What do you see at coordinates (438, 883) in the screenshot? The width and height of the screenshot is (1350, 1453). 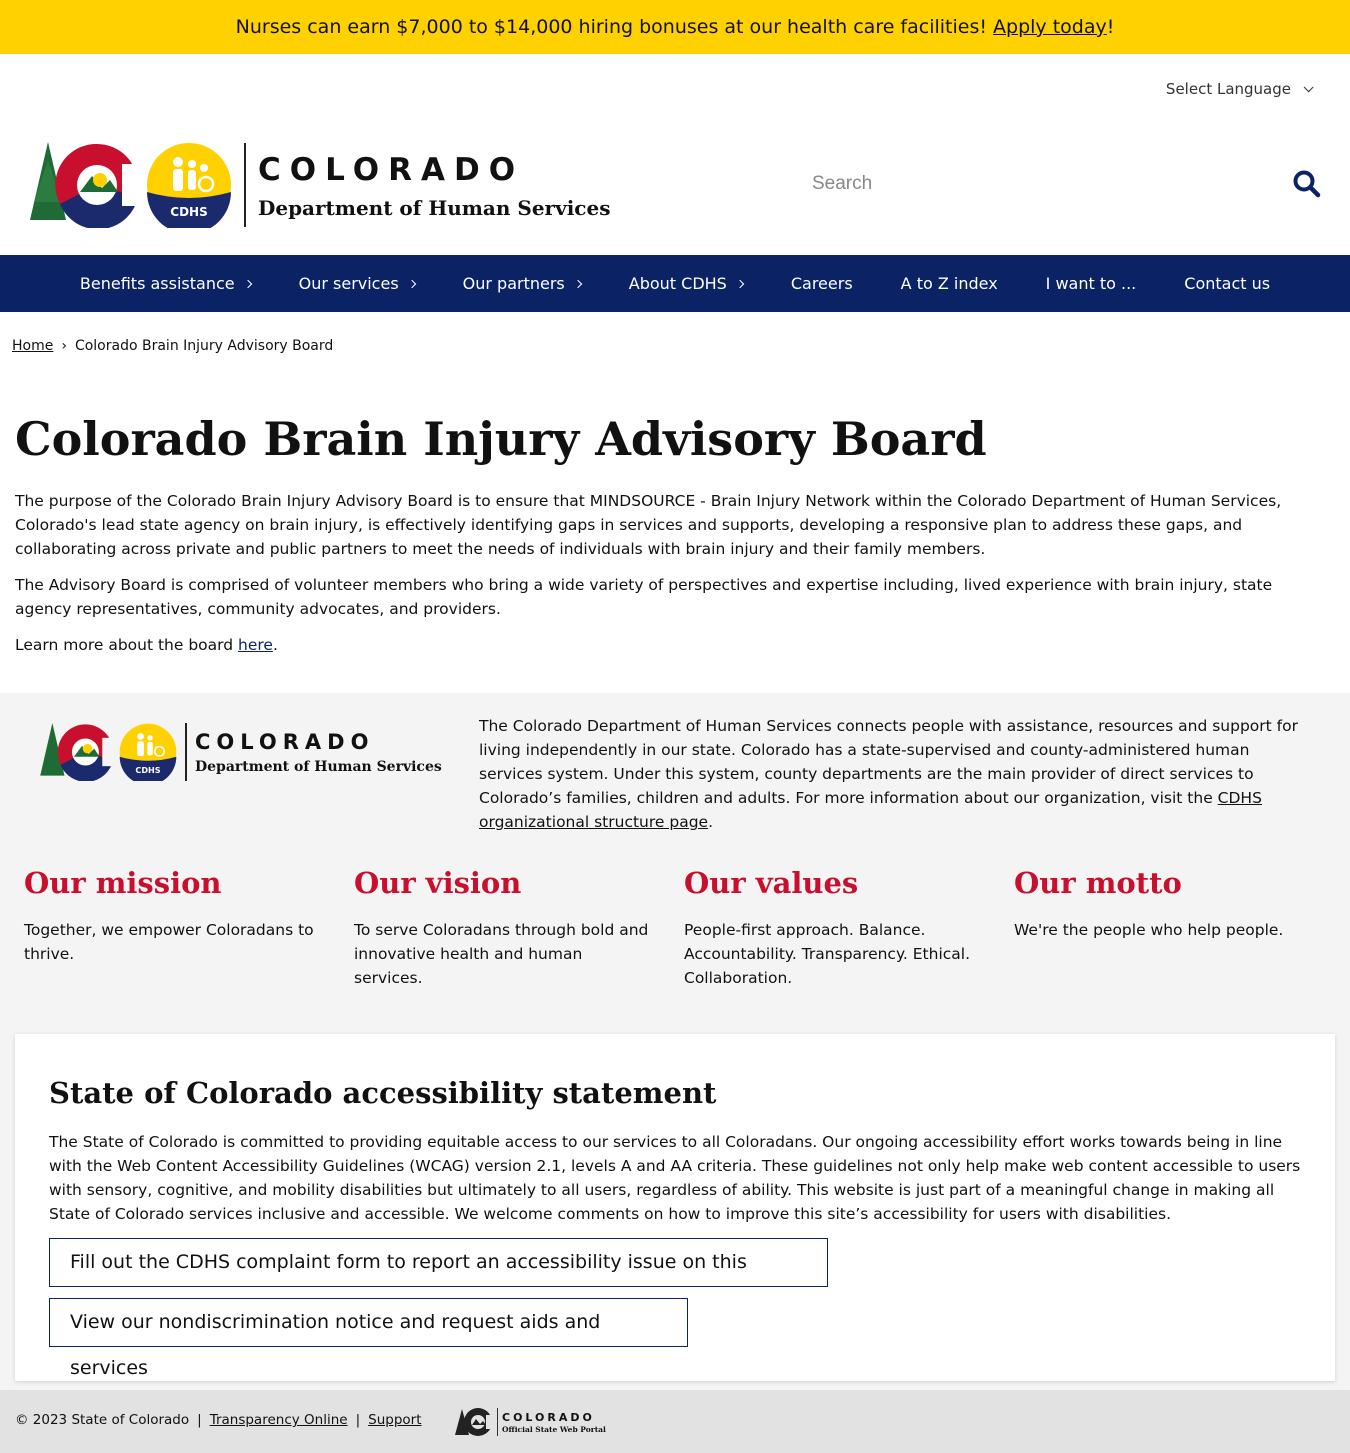 I see `vision-title: Our vision` at bounding box center [438, 883].